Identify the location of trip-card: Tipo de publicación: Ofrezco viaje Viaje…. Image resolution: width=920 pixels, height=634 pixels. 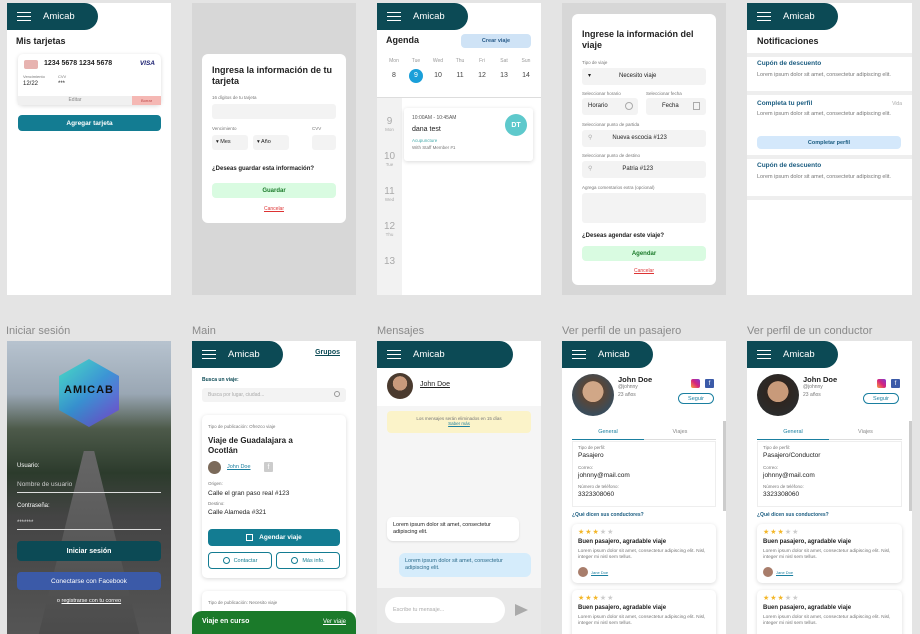
(274, 496).